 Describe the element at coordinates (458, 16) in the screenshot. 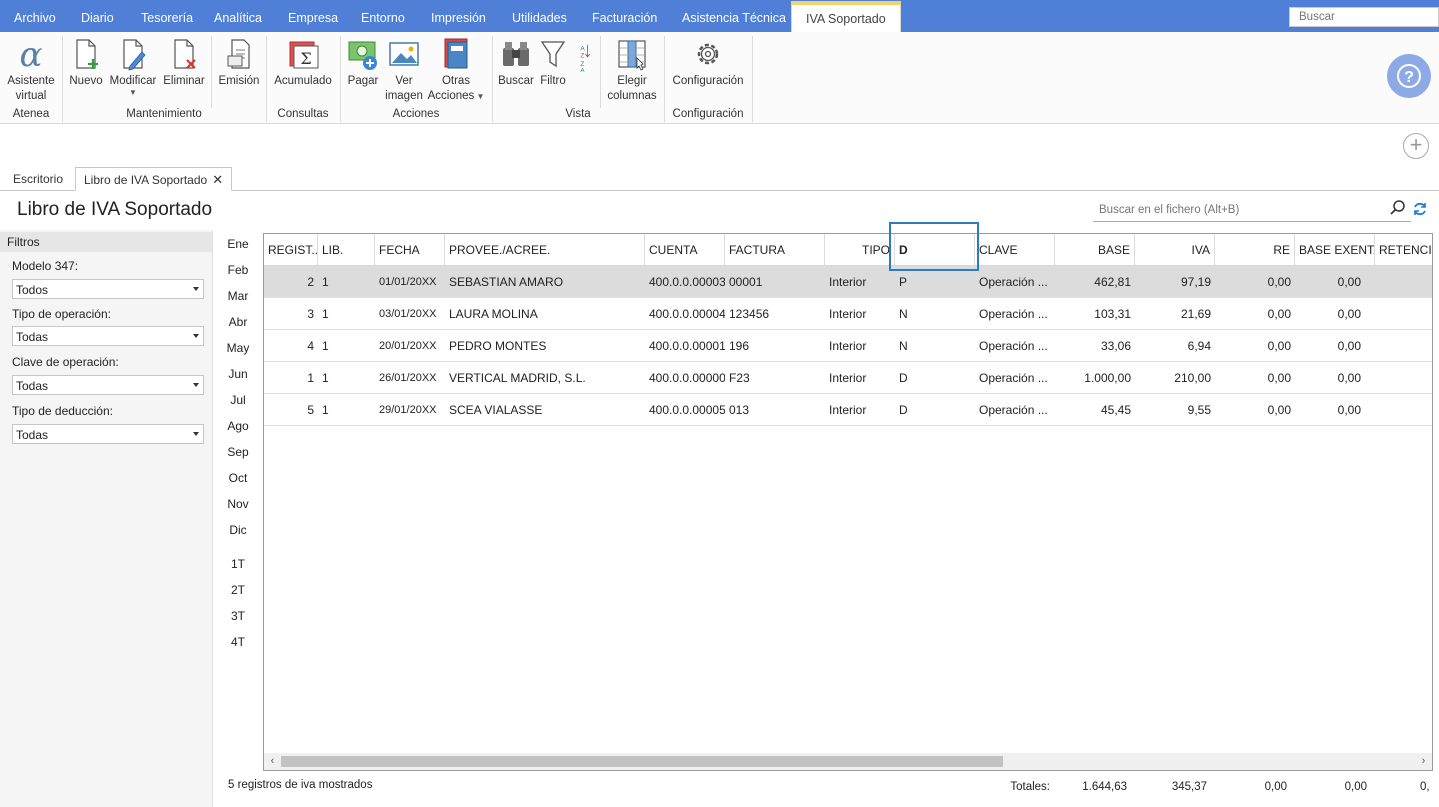

I see `menu-impresion: Impresión` at that location.